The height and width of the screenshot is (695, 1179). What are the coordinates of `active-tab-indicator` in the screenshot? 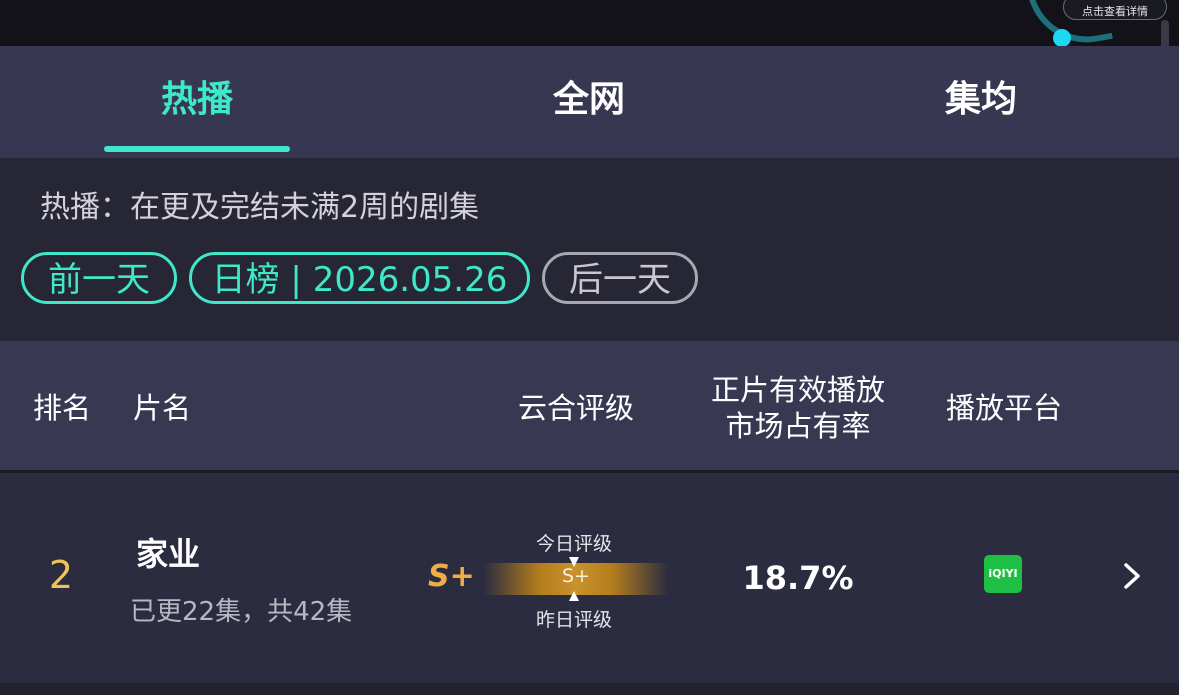 It's located at (197, 149).